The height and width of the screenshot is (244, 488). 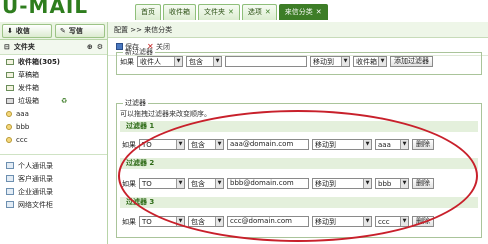 What do you see at coordinates (10, 61) in the screenshot?
I see `inbox-icon` at bounding box center [10, 61].